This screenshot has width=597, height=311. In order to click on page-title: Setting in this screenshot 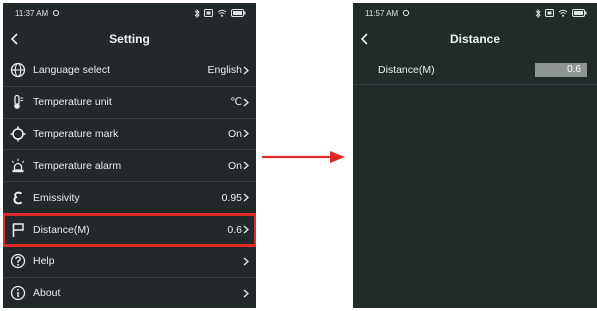, I will do `click(129, 39)`.